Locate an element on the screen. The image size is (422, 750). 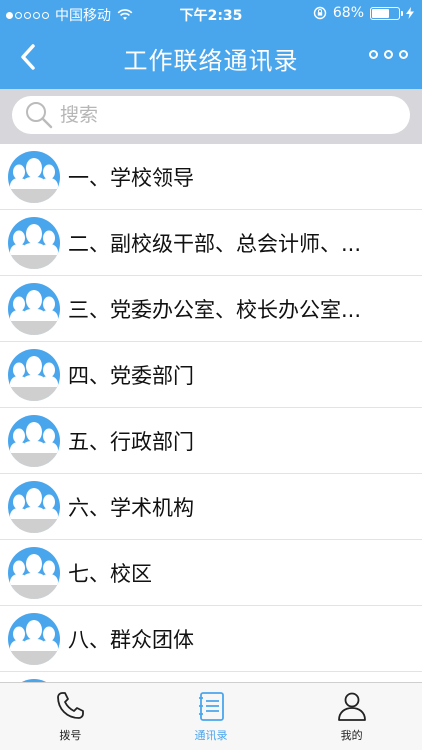
list-item-label: 六、学术机构 is located at coordinates (131, 507).